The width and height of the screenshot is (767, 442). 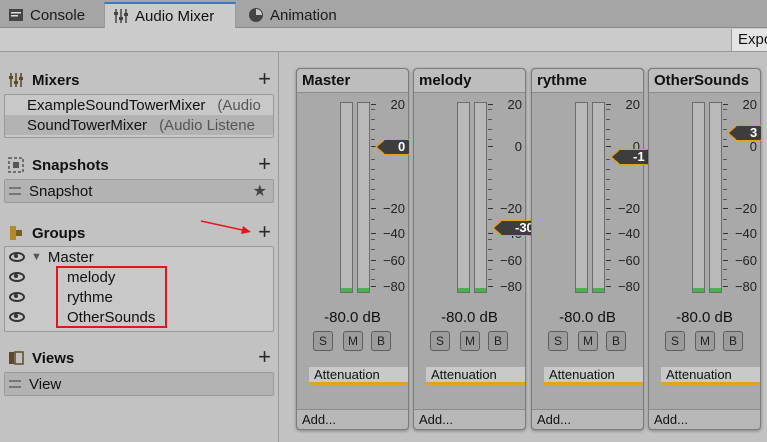 What do you see at coordinates (140, 79) in the screenshot?
I see `mixers-header: Mixers +` at bounding box center [140, 79].